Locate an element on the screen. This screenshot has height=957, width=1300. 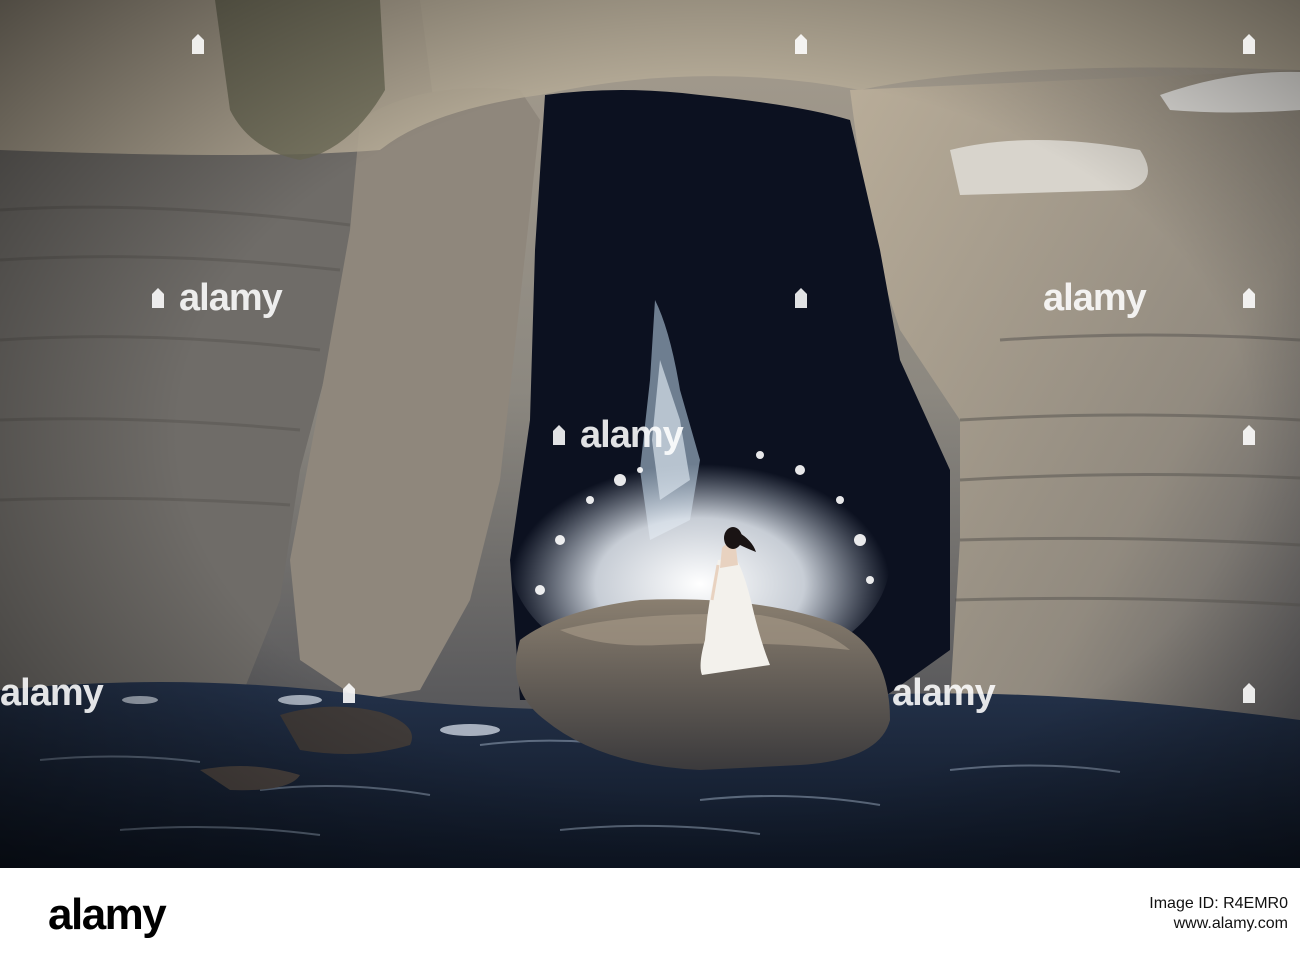
site-url: www.alamy.com is located at coordinates (1158, 924).